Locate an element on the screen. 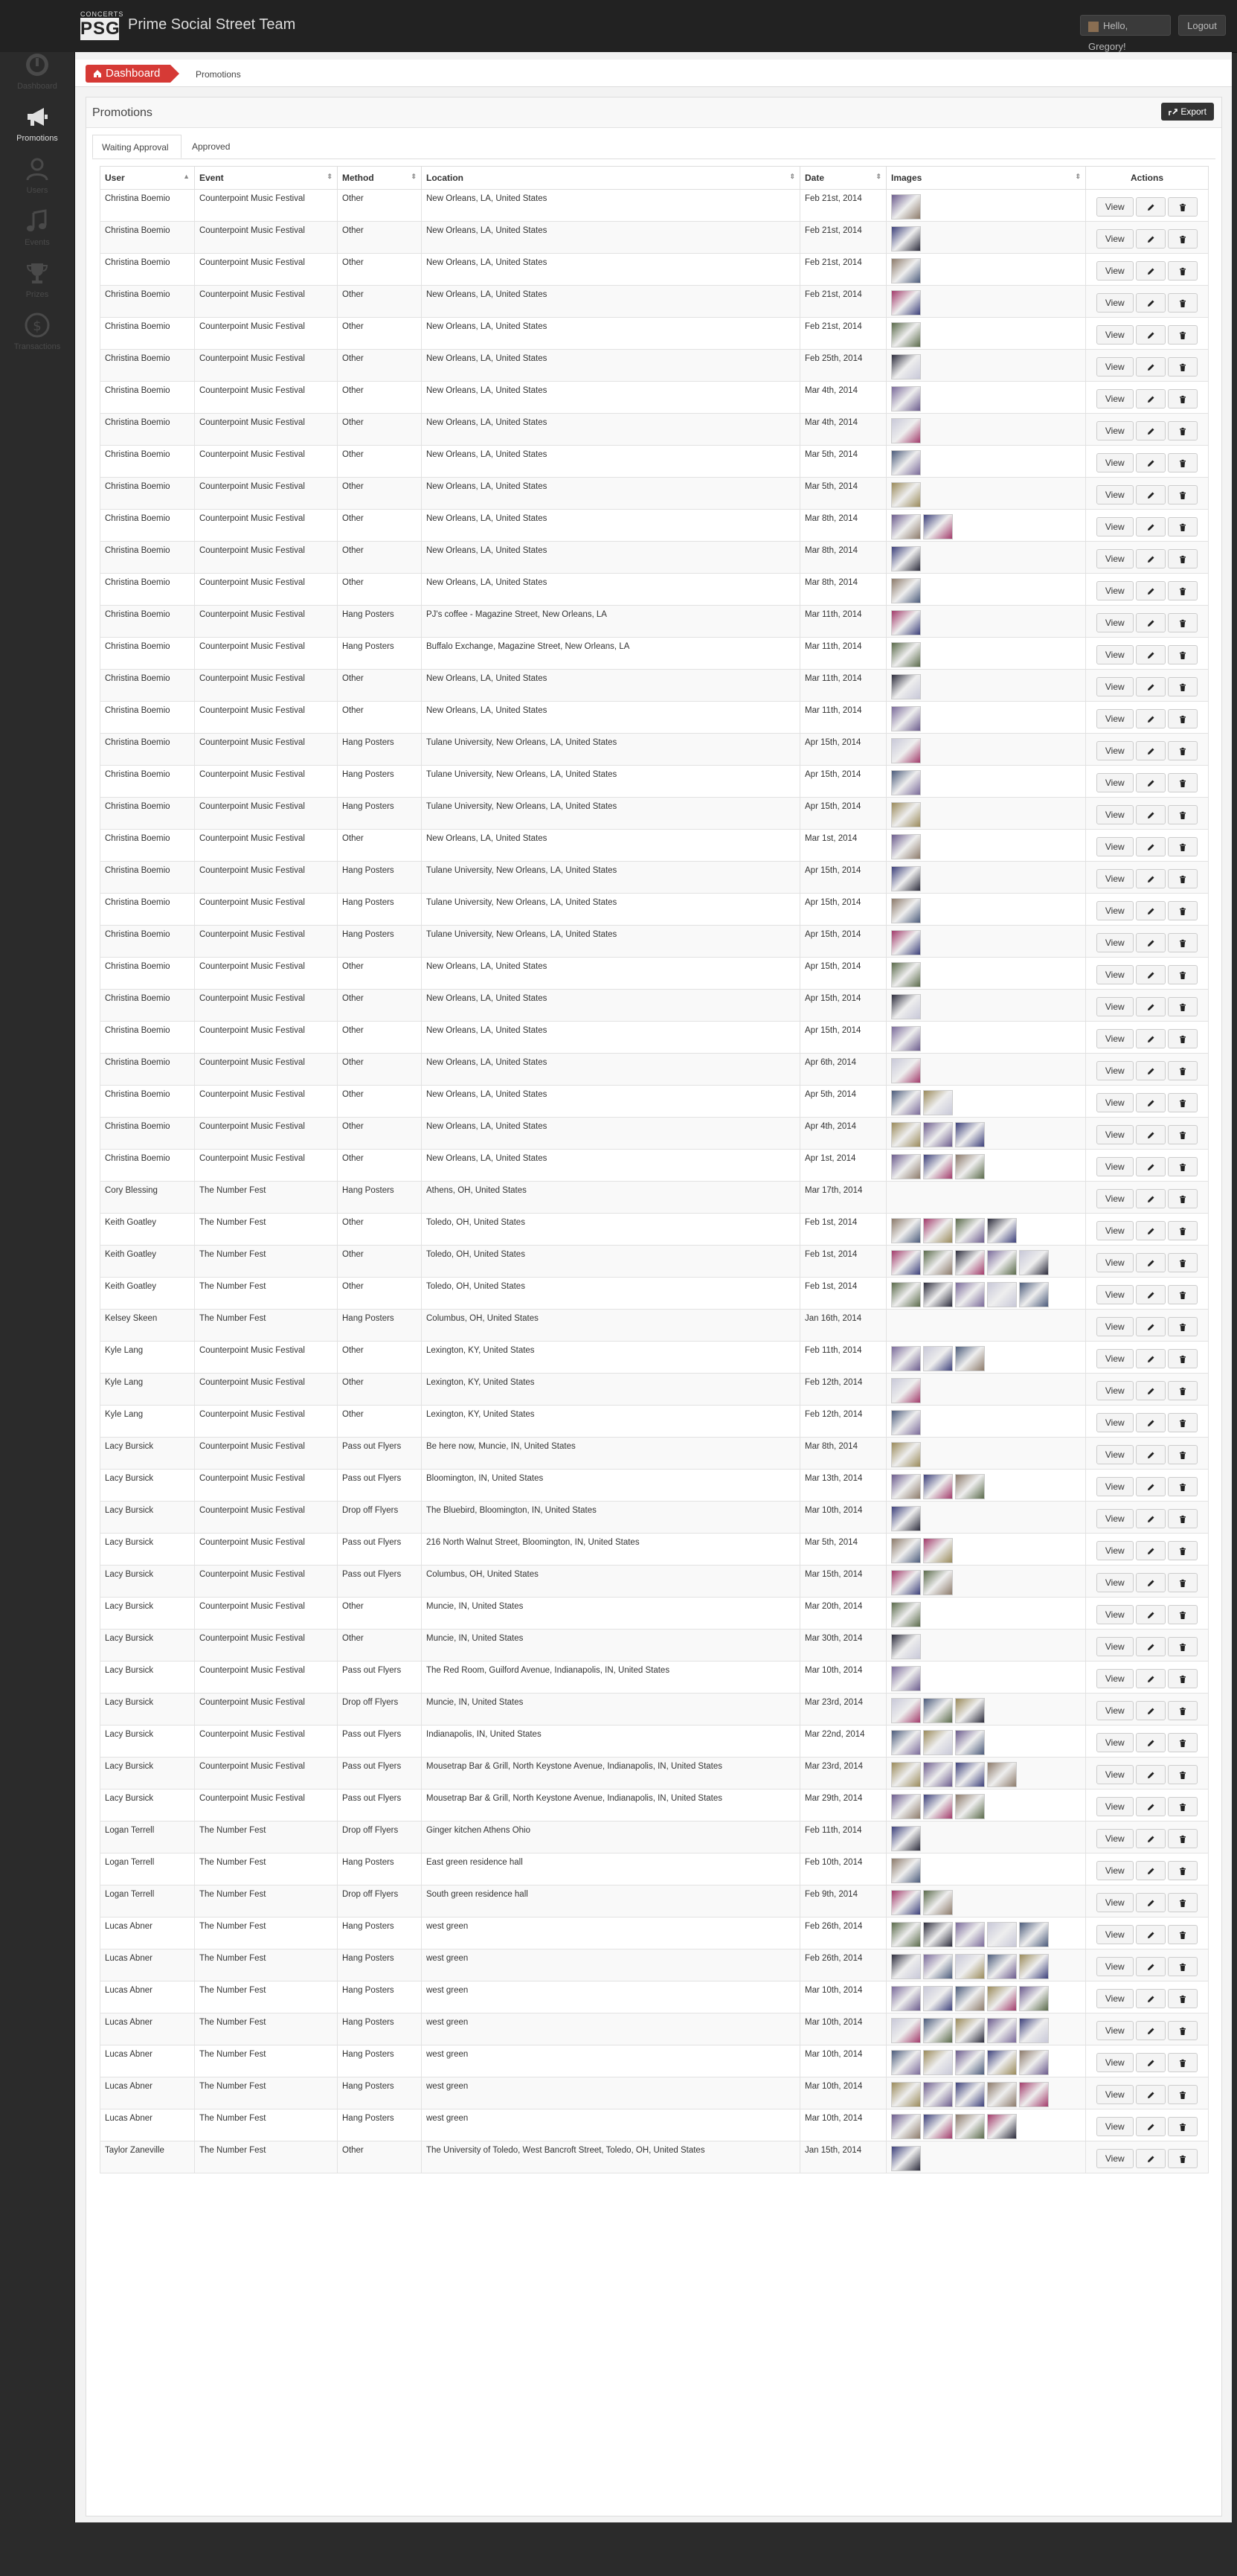 Image resolution: width=1237 pixels, height=2576 pixels. app-logo: CONCERTS PSG is located at coordinates (101, 25).